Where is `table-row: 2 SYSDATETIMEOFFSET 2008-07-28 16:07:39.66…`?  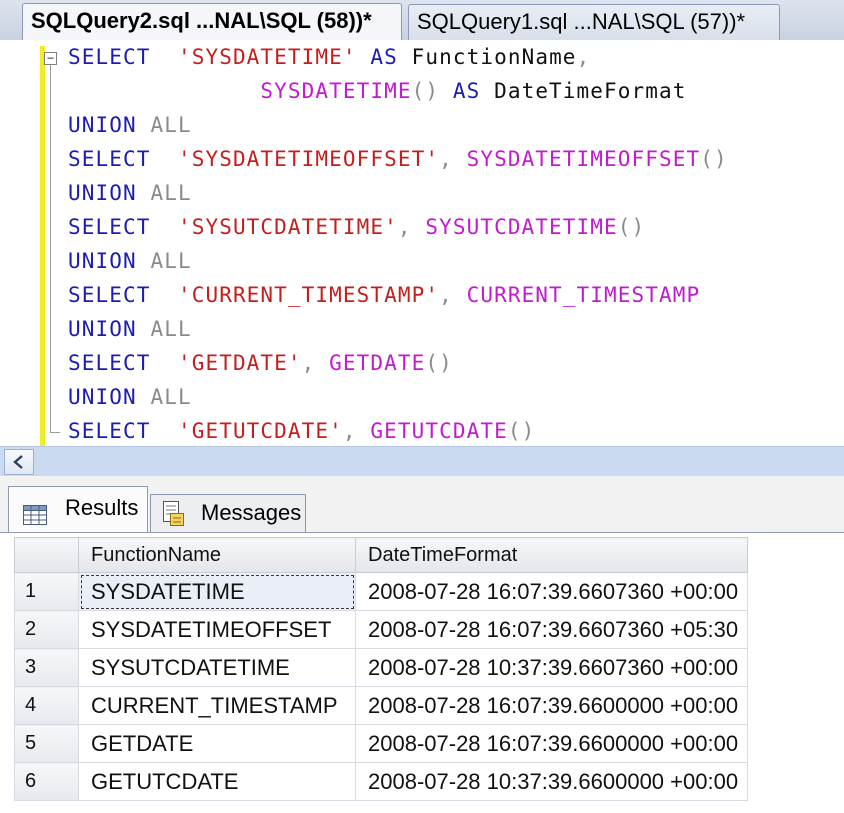
table-row: 2 SYSDATETIMEOFFSET 2008-07-28 16:07:39.66… is located at coordinates (381, 629).